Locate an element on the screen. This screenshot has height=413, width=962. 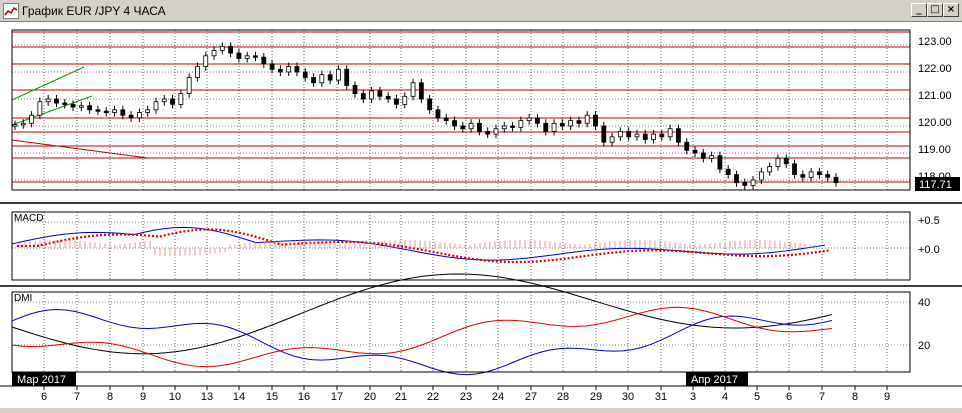
close-button: × is located at coordinates (951, 10).